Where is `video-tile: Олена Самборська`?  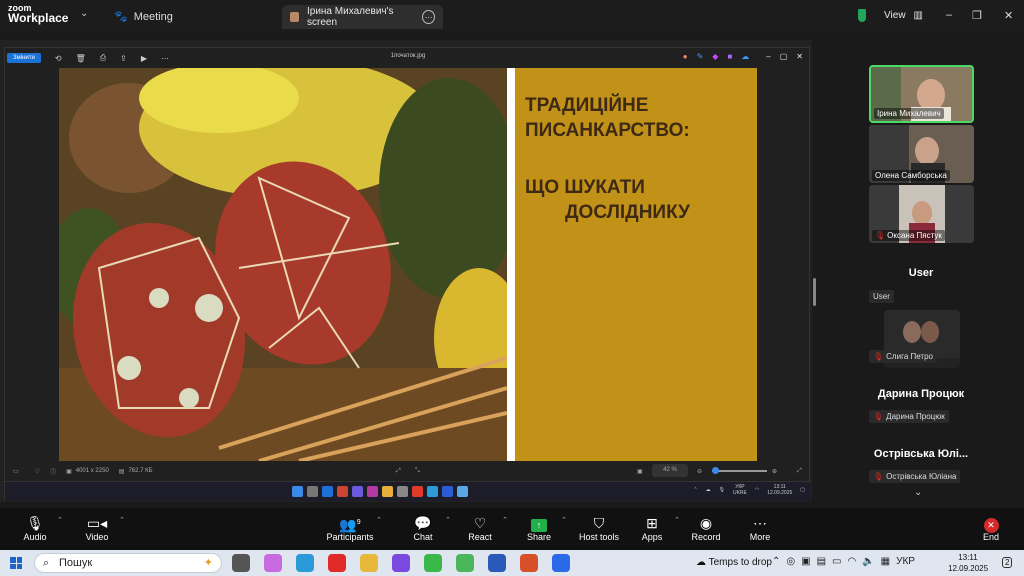 video-tile: Олена Самборська is located at coordinates (921, 154).